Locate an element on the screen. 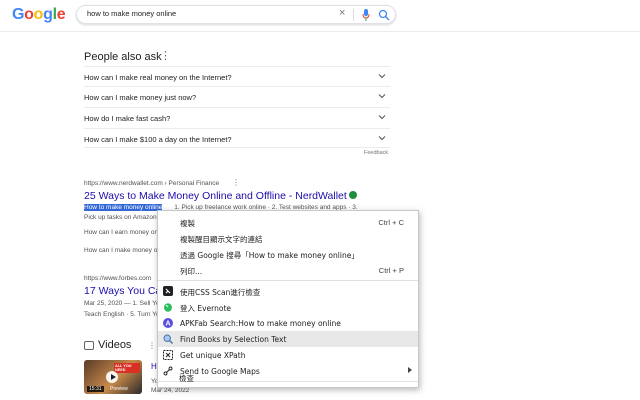 The image size is (640, 400). menu-item-inspect: 檢查 is located at coordinates (288, 377).